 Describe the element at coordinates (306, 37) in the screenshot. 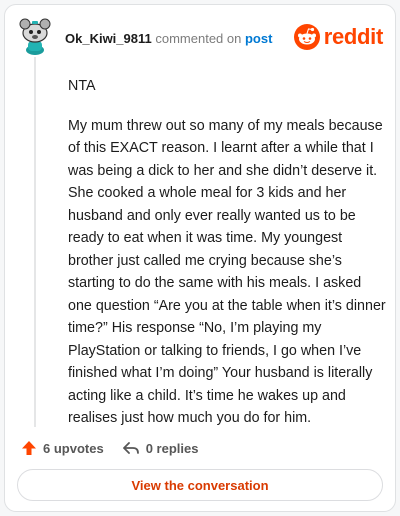

I see `reddit-logo-icon` at that location.